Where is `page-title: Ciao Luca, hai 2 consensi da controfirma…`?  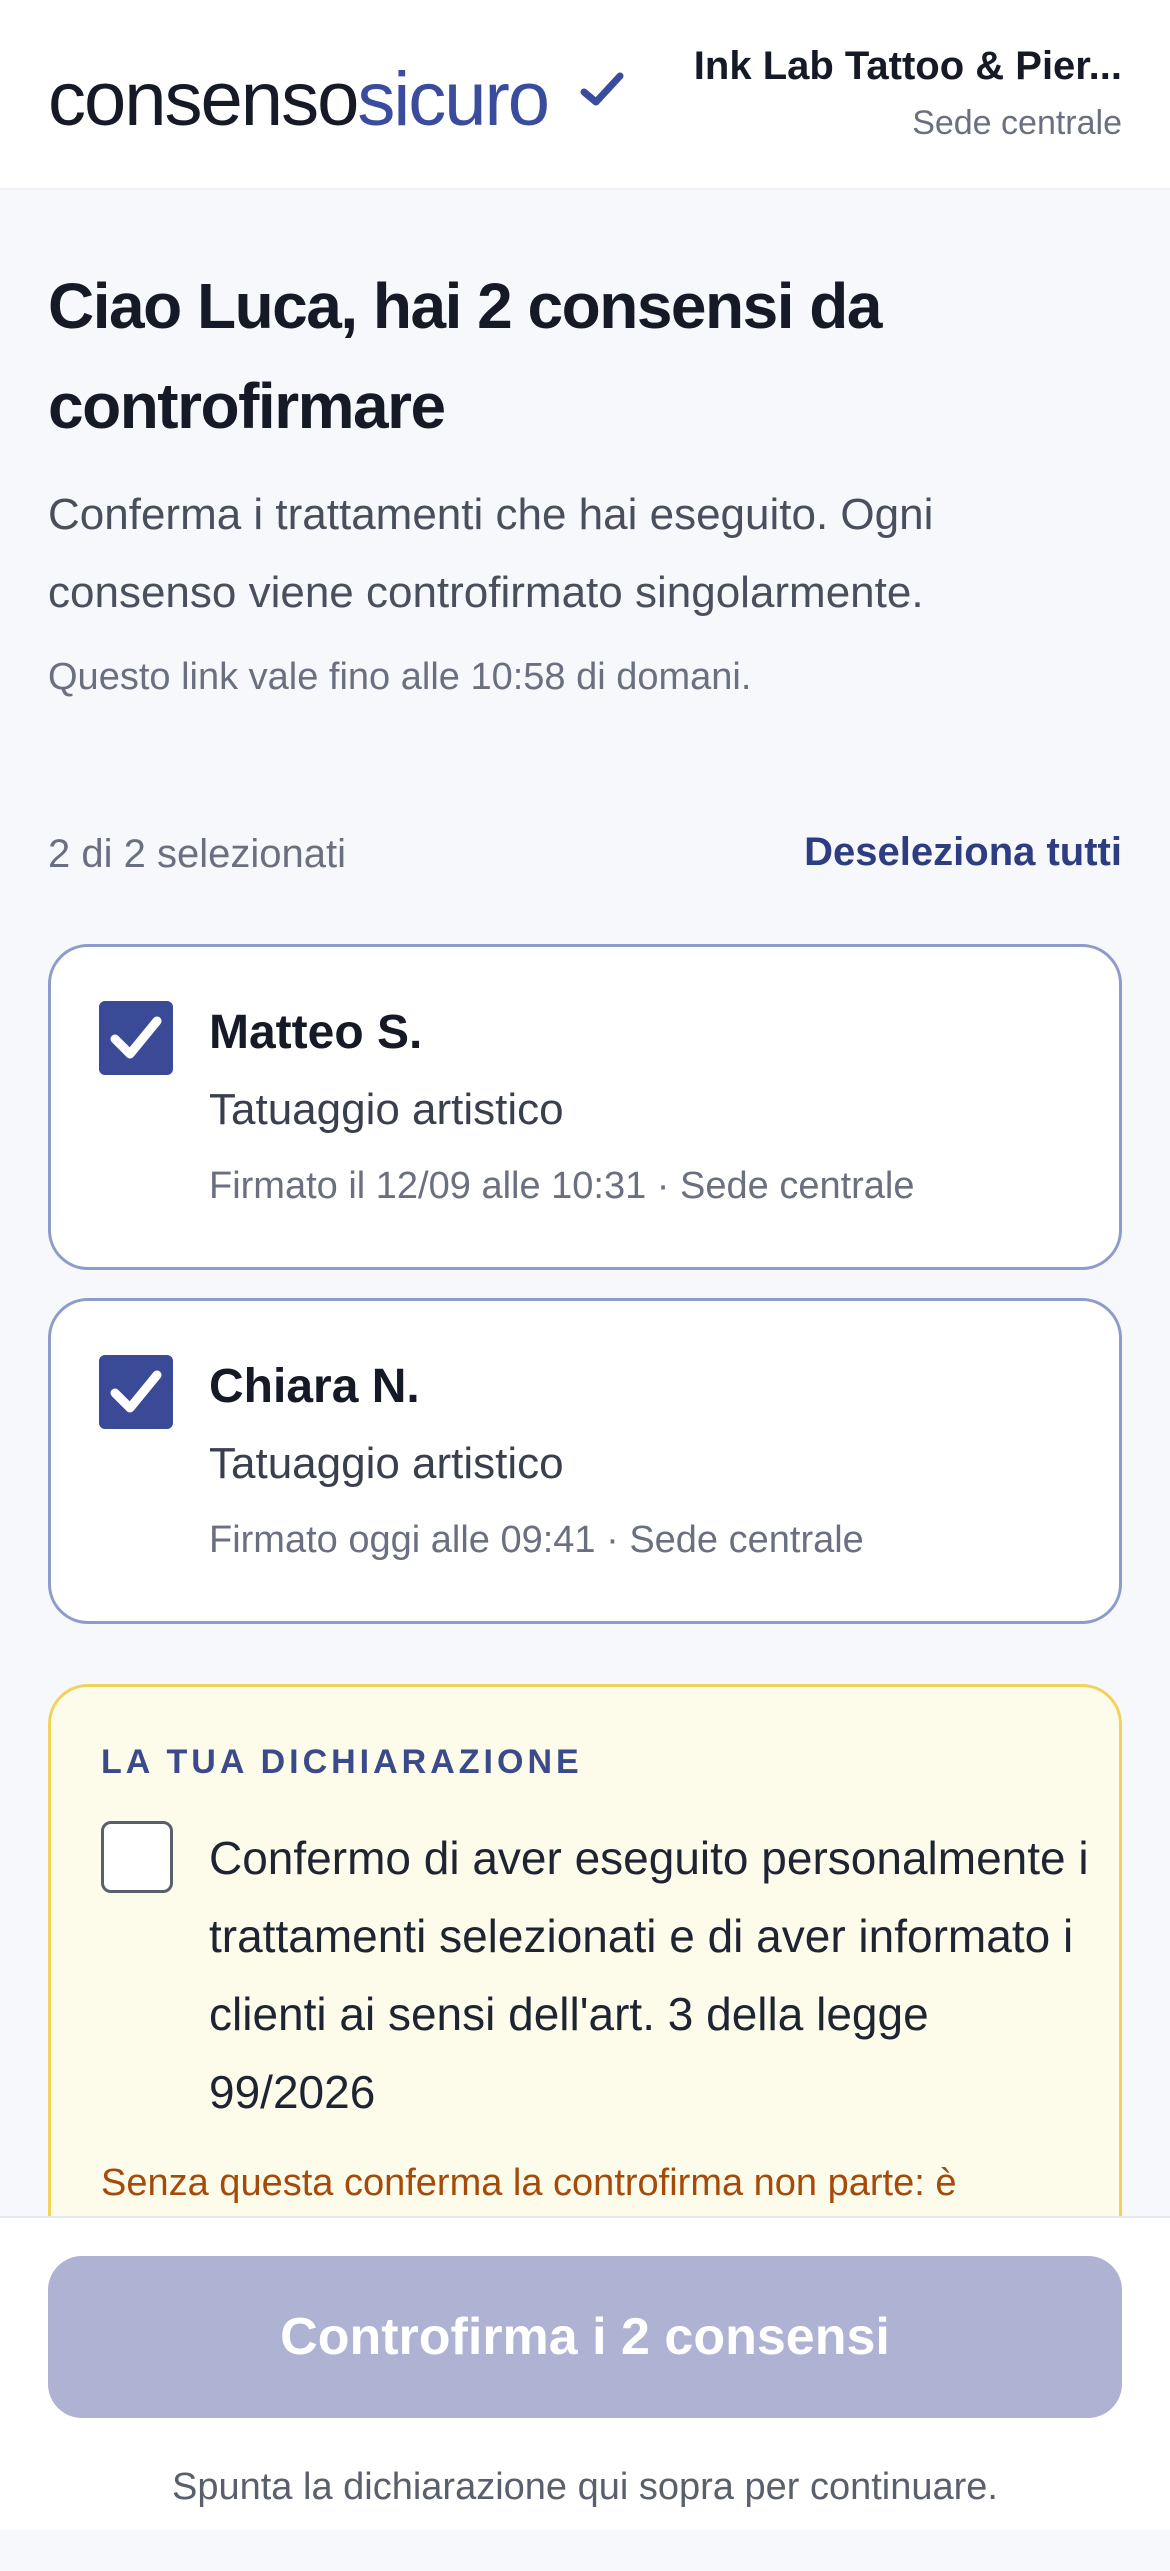
page-title: Ciao Luca, hai 2 consensi da controfirma… is located at coordinates (465, 356).